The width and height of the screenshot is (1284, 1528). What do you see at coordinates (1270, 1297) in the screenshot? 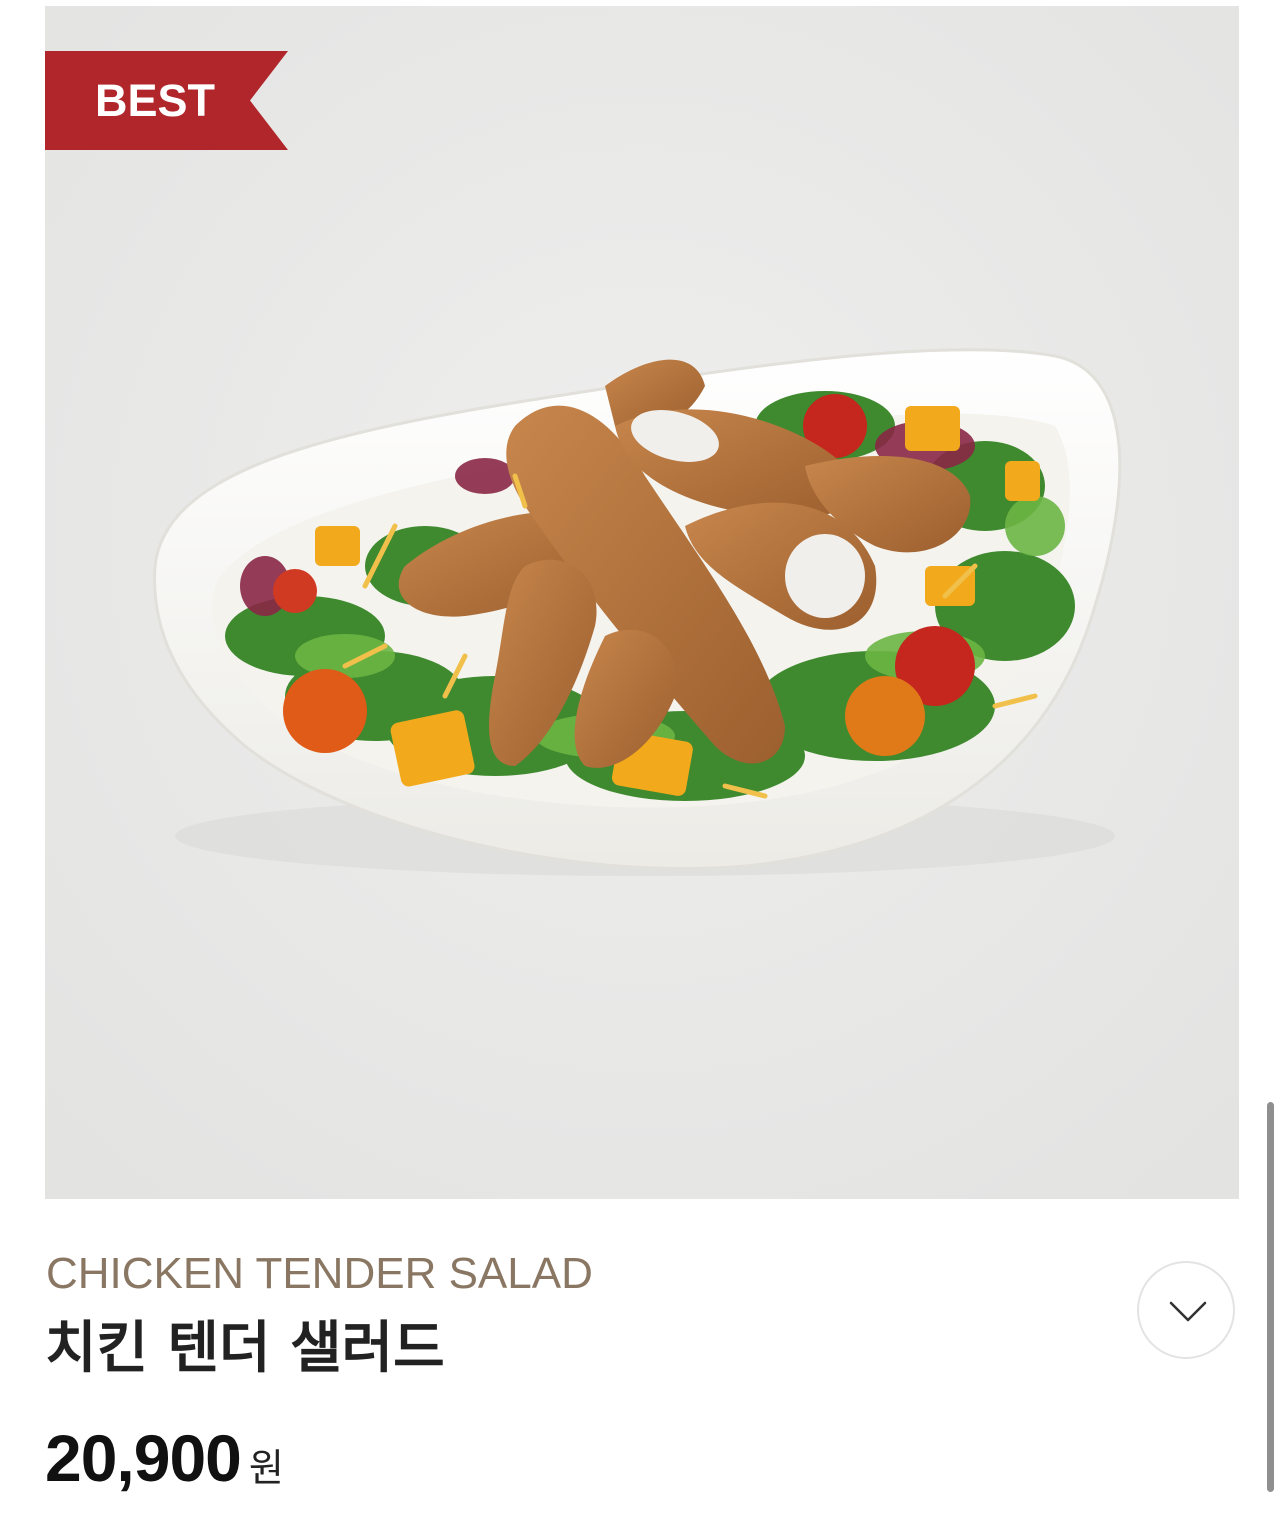
I see `scrollbar-thumb` at bounding box center [1270, 1297].